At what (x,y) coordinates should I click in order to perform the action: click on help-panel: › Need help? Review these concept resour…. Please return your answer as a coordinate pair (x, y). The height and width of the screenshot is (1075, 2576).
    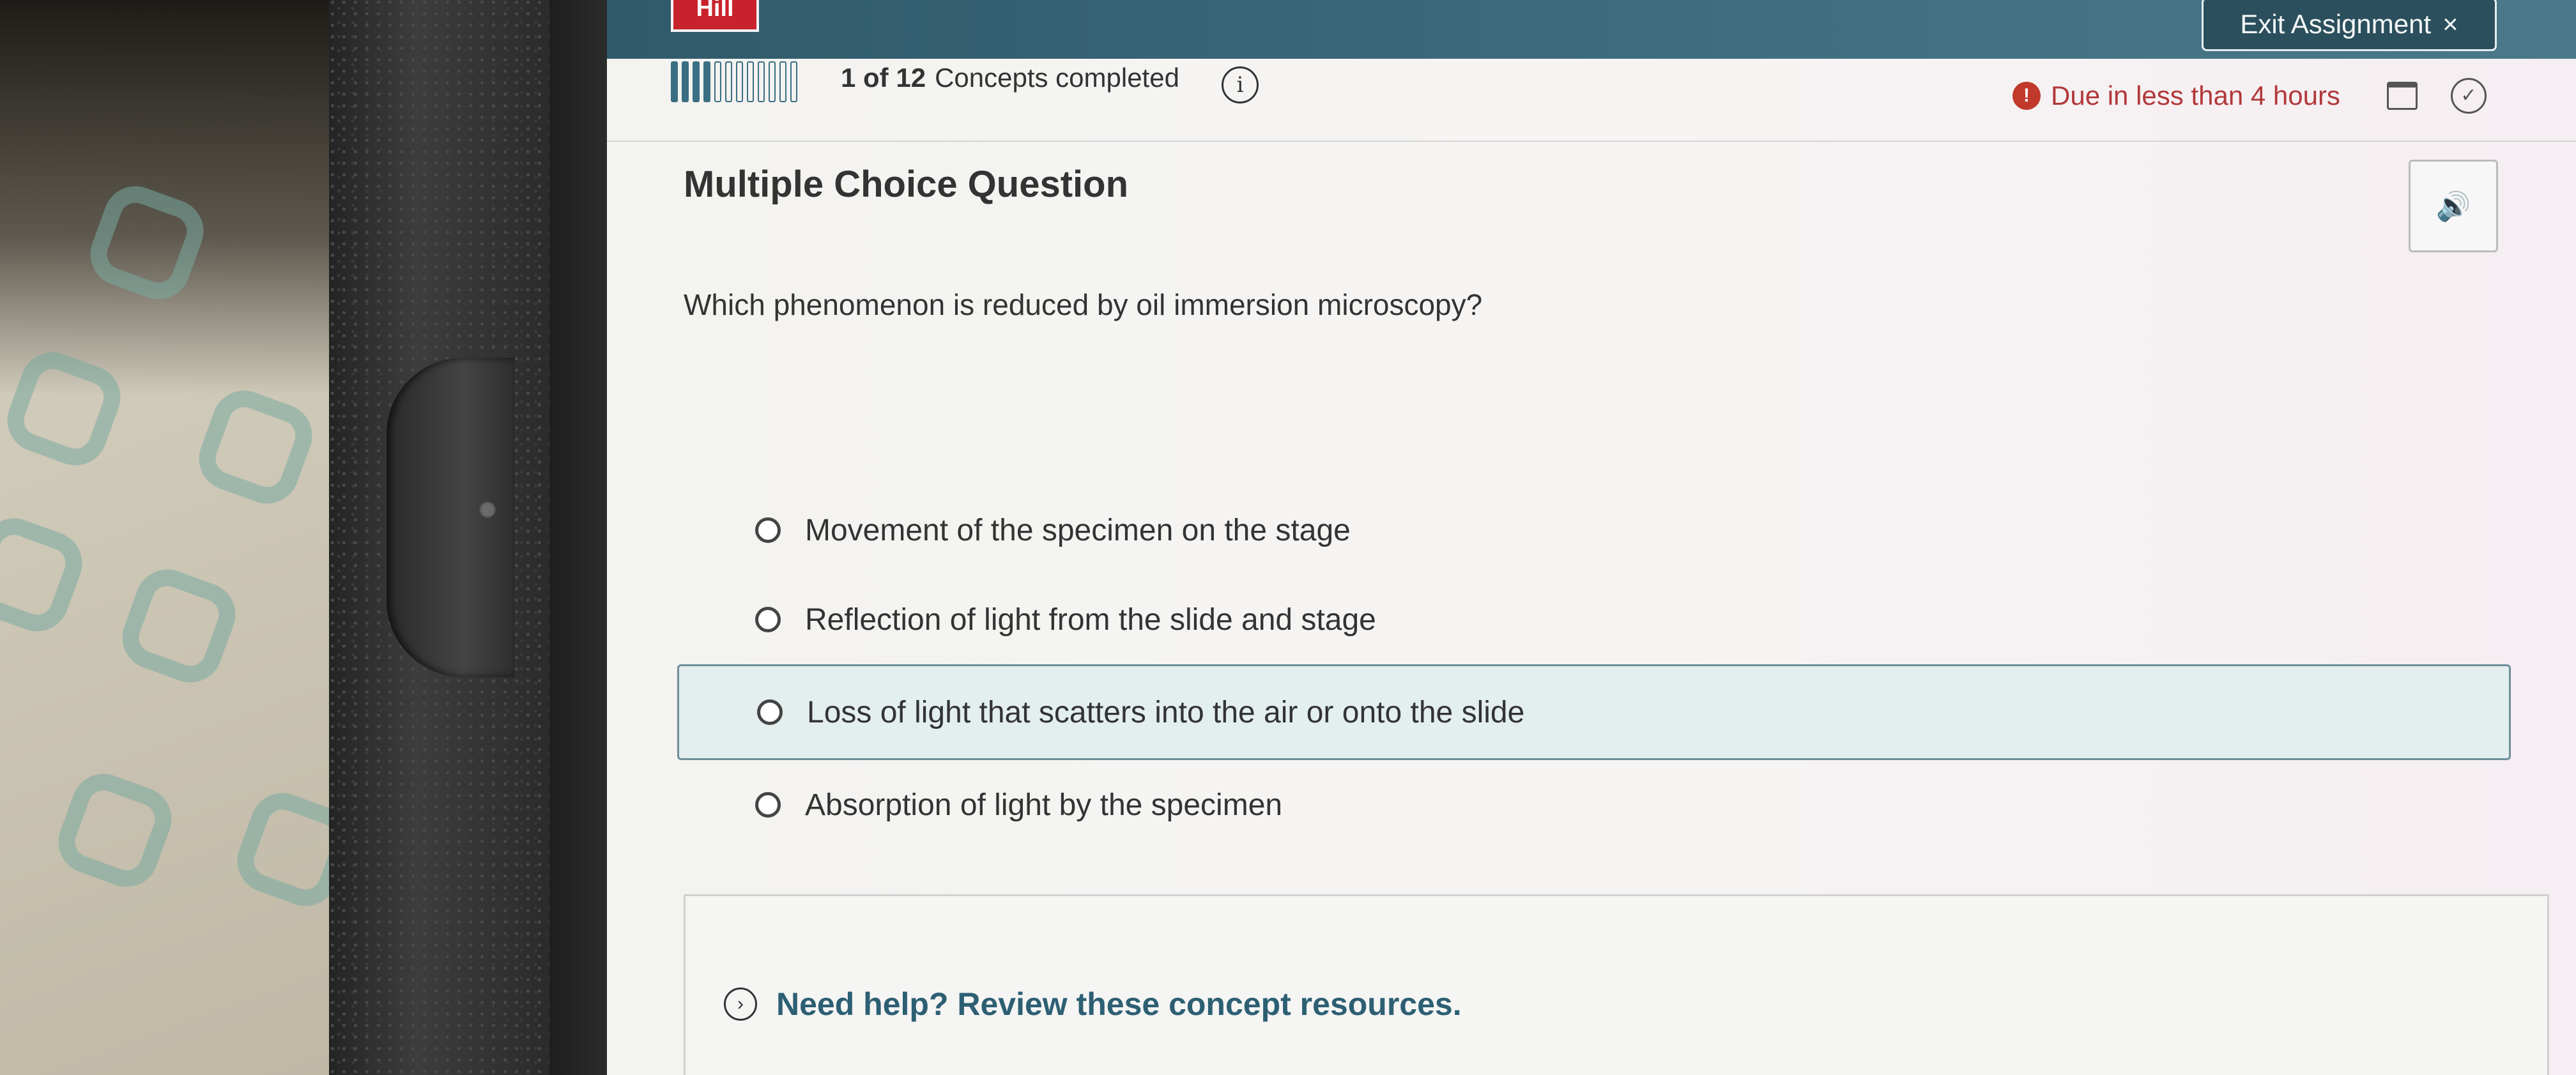
    Looking at the image, I should click on (1616, 984).